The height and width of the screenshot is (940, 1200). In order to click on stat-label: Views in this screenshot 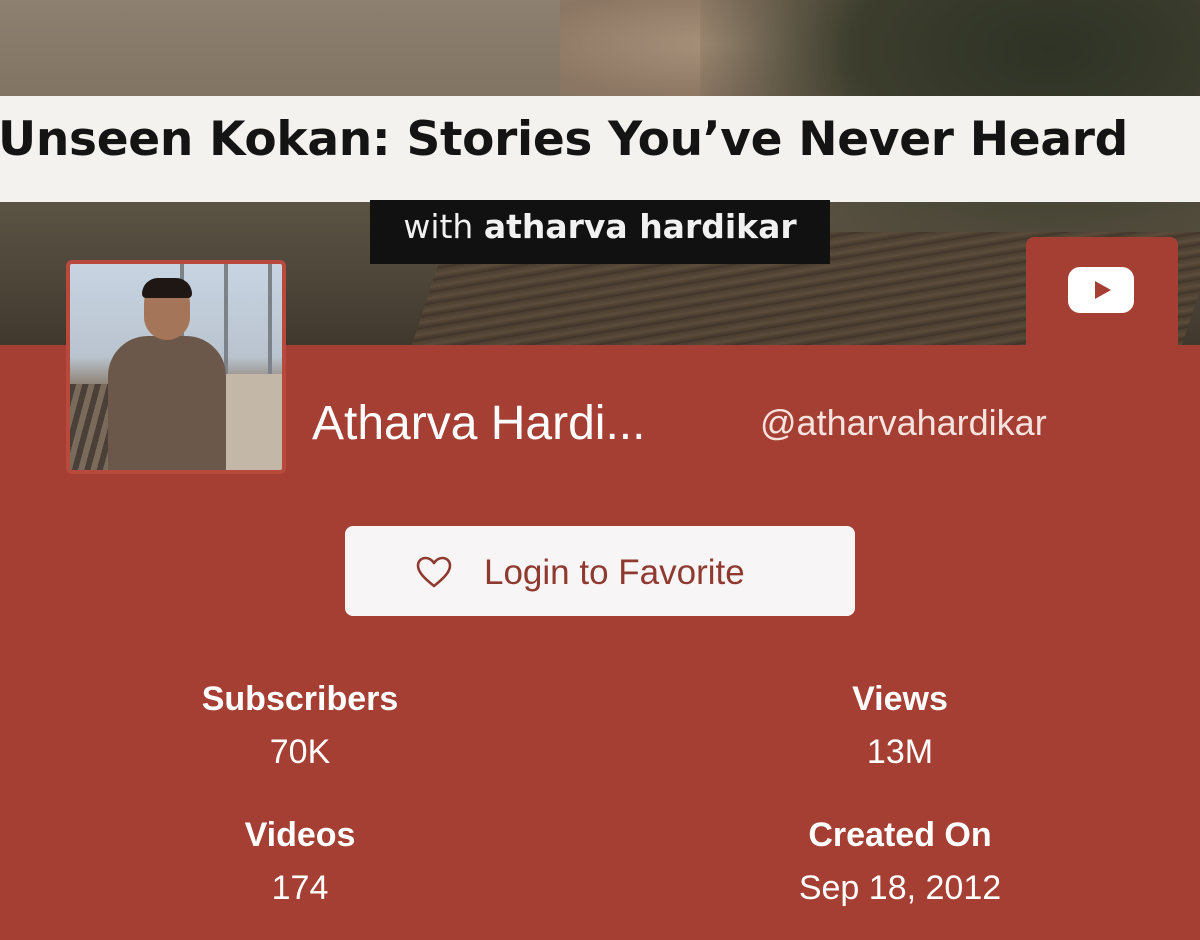, I will do `click(900, 699)`.